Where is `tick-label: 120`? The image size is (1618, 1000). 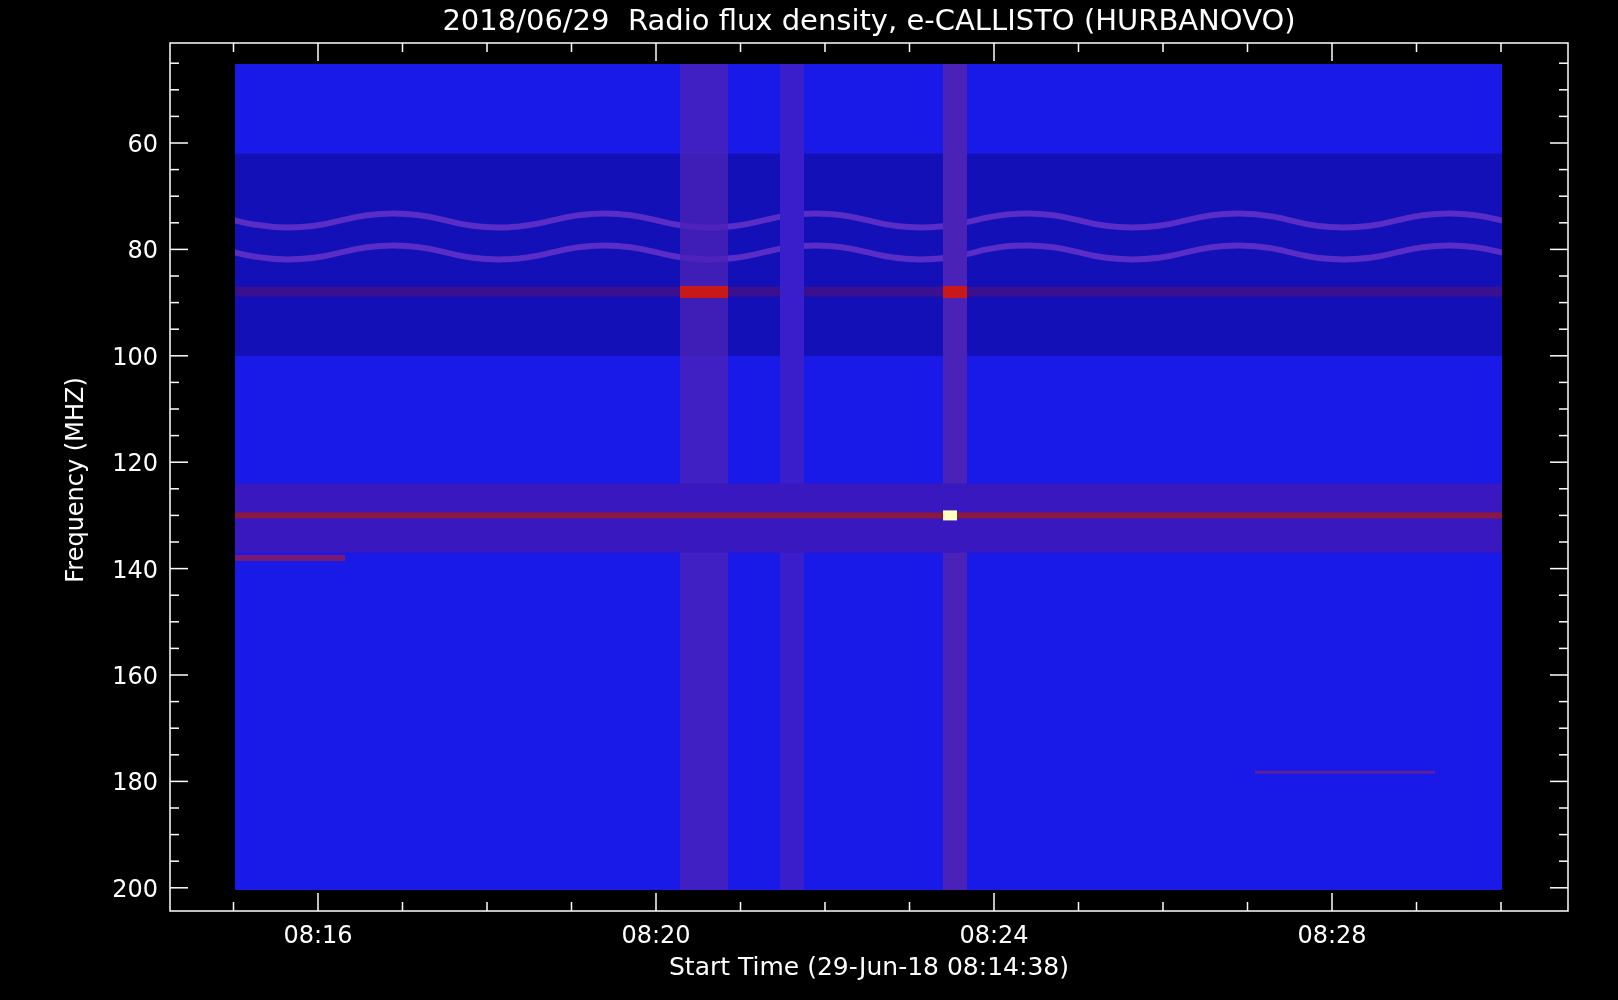
tick-label: 120 is located at coordinates (135, 463).